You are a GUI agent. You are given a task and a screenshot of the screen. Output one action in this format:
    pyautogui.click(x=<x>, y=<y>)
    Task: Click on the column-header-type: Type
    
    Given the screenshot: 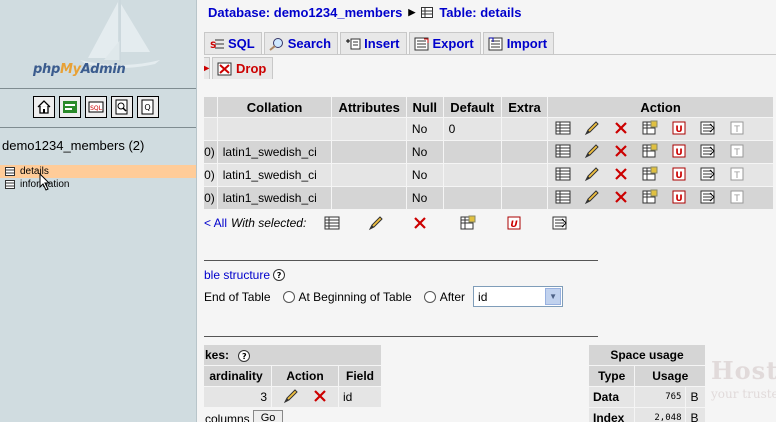 What is the action you would take?
    pyautogui.click(x=612, y=376)
    